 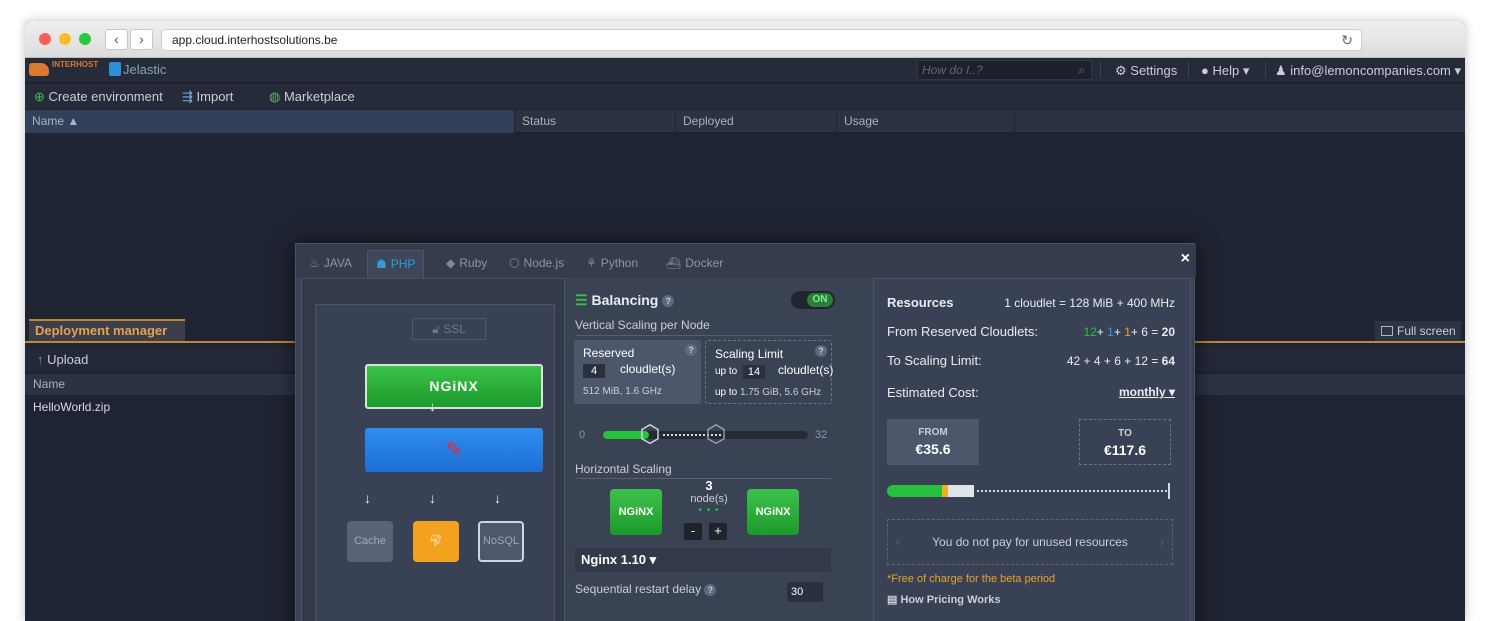 What do you see at coordinates (396, 264) in the screenshot?
I see `tab-php: ☗ PHP` at bounding box center [396, 264].